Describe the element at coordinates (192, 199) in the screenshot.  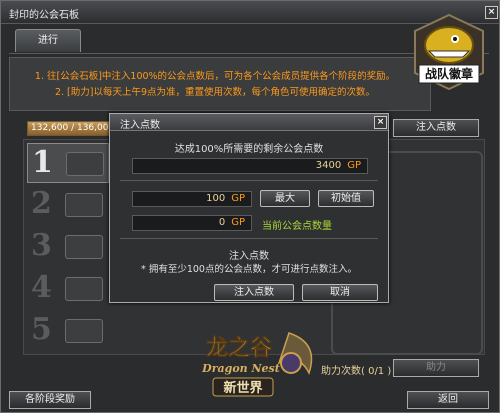
I see `inject-amount-input: 100 GP` at that location.